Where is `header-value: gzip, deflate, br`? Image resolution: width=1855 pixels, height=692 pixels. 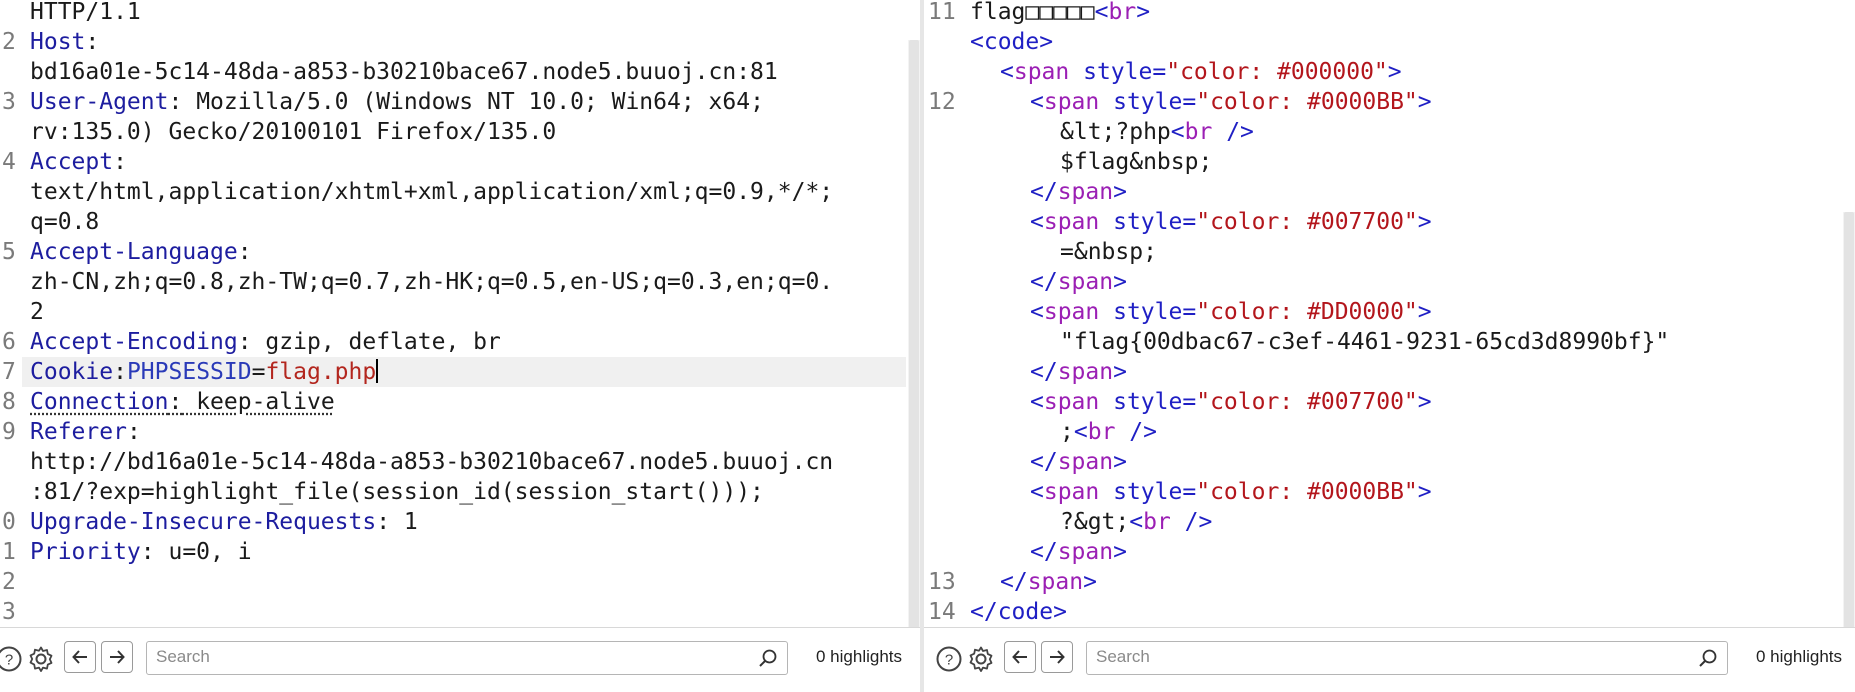 header-value: gzip, deflate, br is located at coordinates (376, 342).